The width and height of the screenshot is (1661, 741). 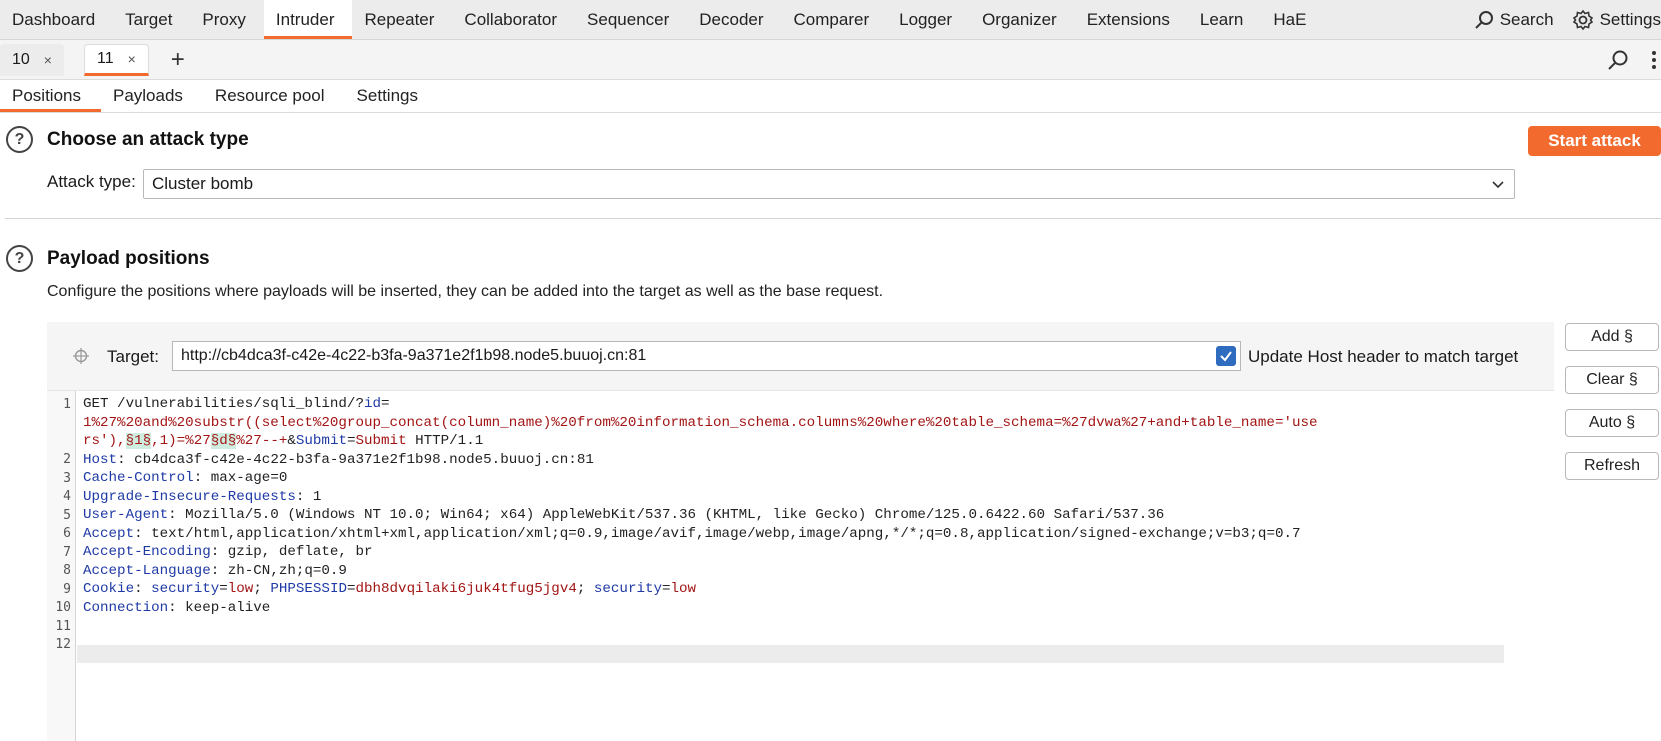 What do you see at coordinates (466, 589) in the screenshot?
I see `cookie-value: dbh8dvqilaki6juk4tfug5jgv4` at bounding box center [466, 589].